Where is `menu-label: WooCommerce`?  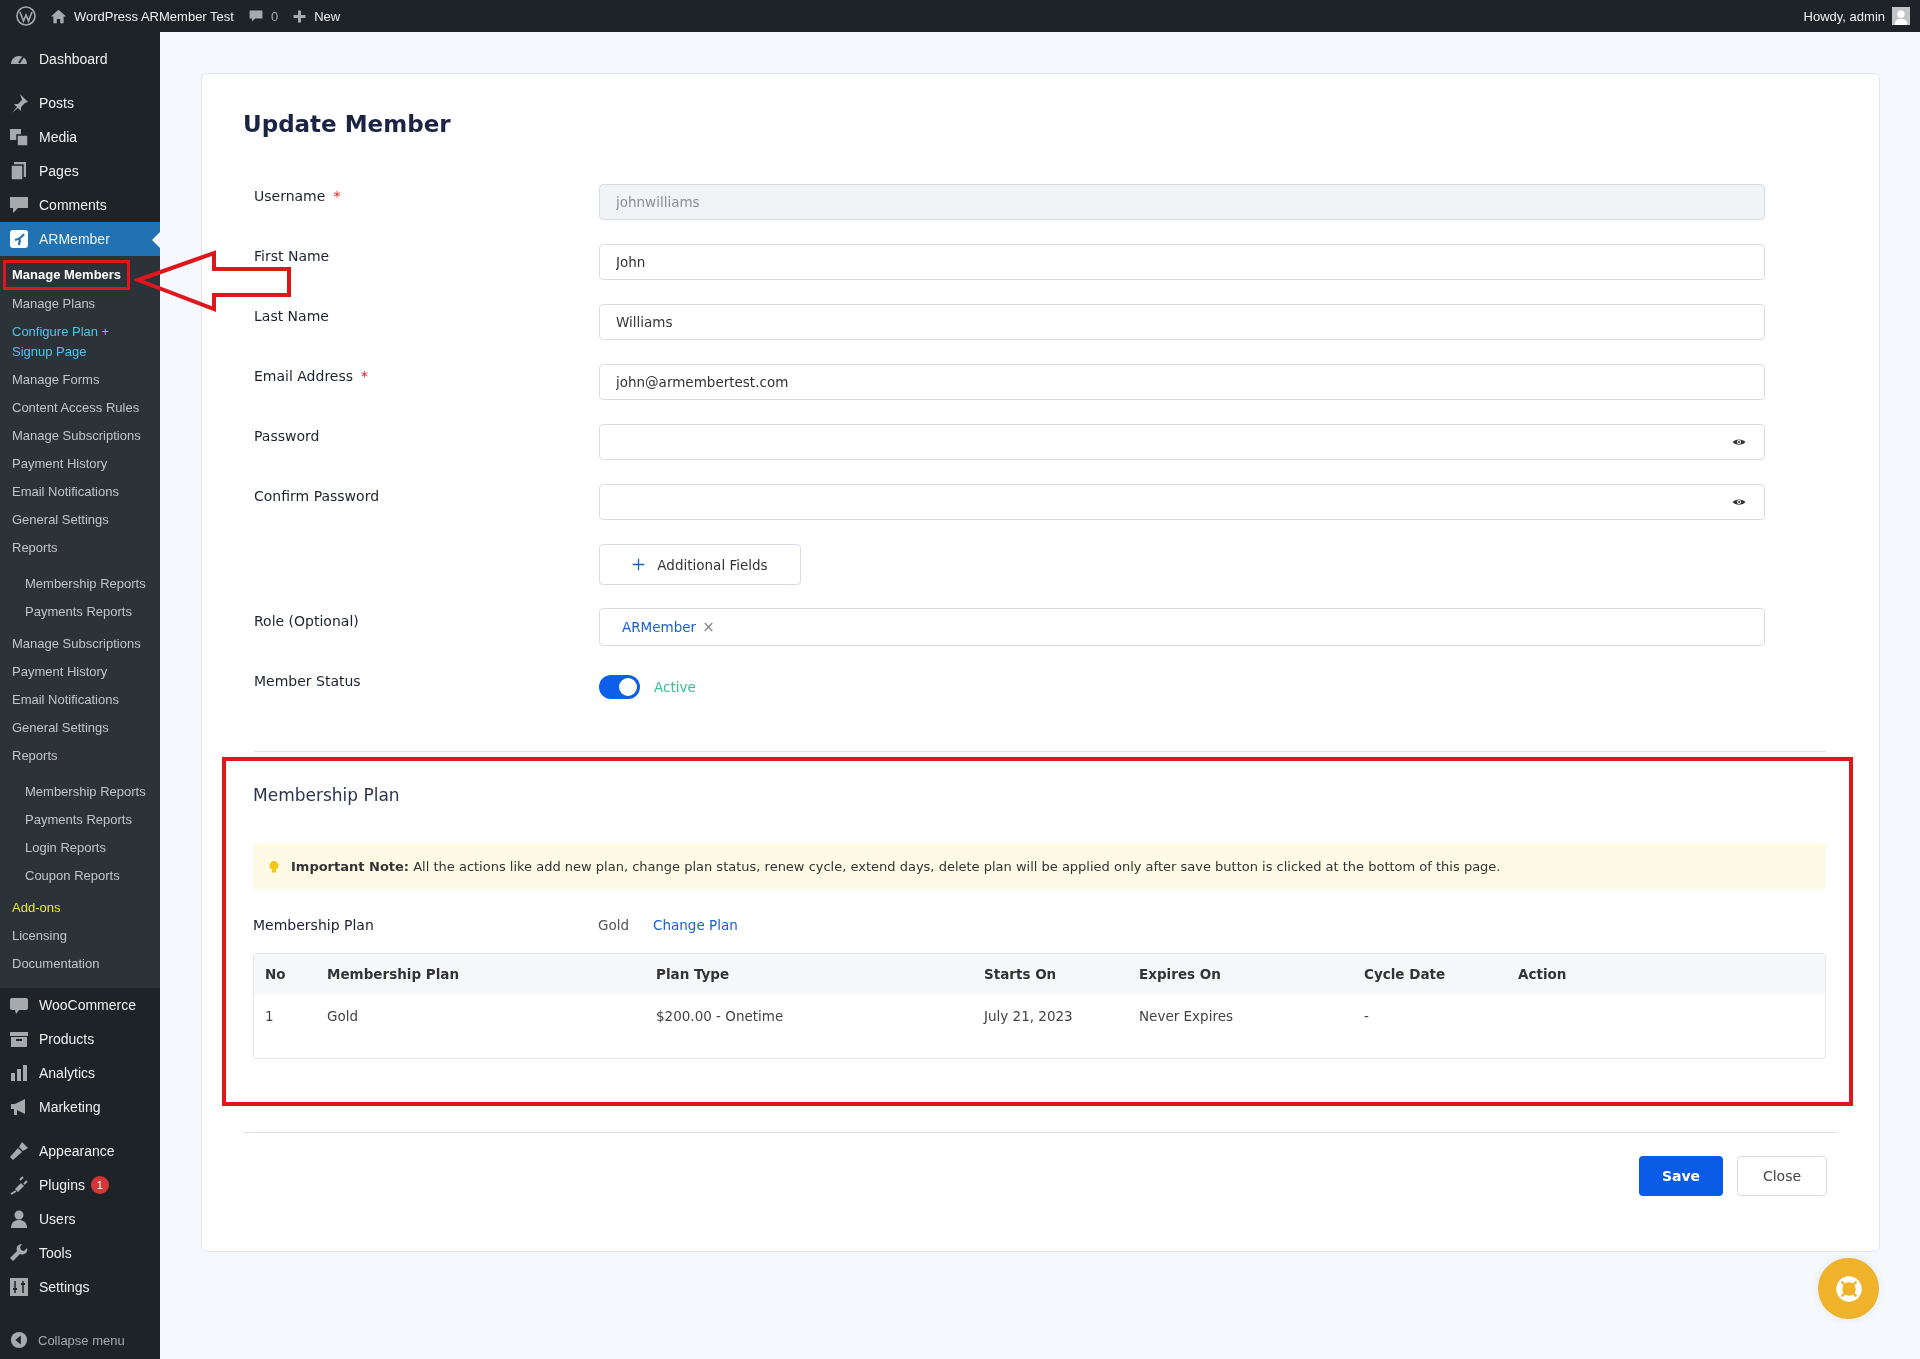
menu-label: WooCommerce is located at coordinates (87, 1005).